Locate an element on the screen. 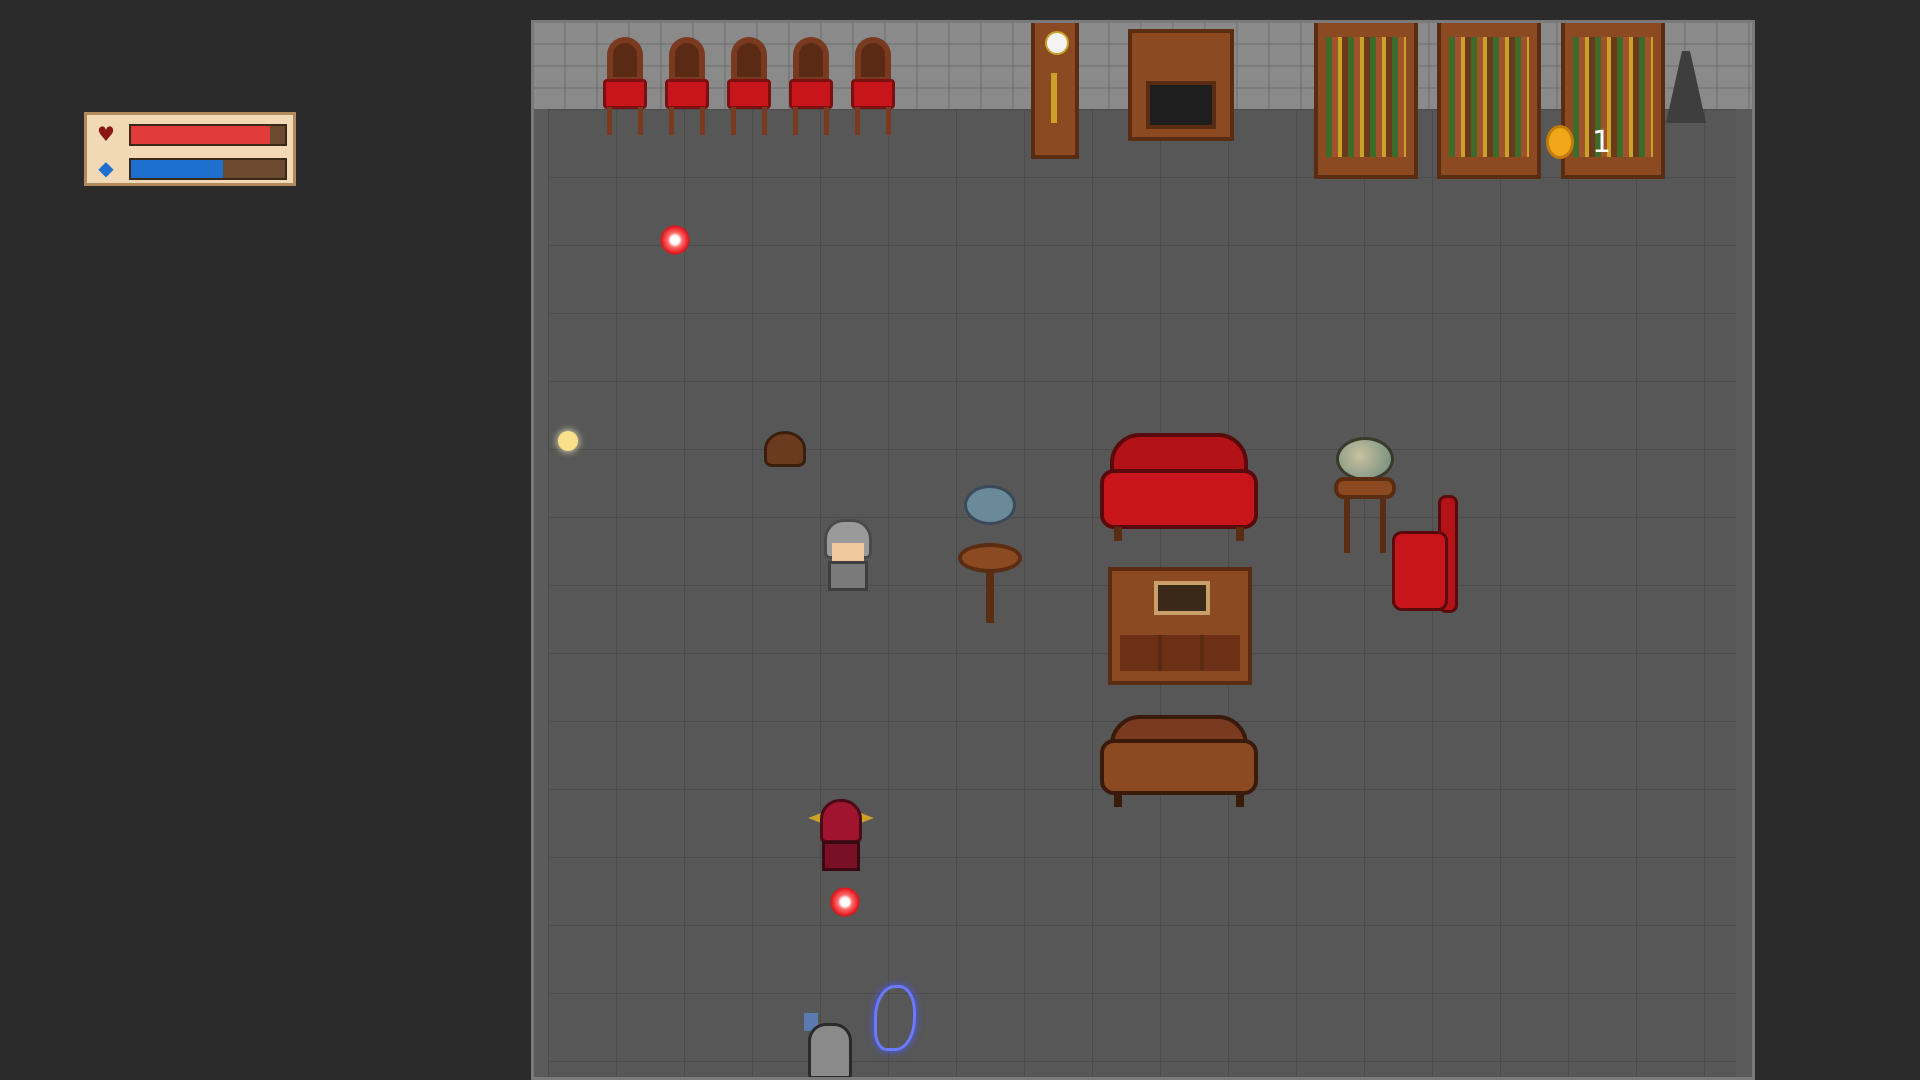  round-side-table is located at coordinates (990, 555).